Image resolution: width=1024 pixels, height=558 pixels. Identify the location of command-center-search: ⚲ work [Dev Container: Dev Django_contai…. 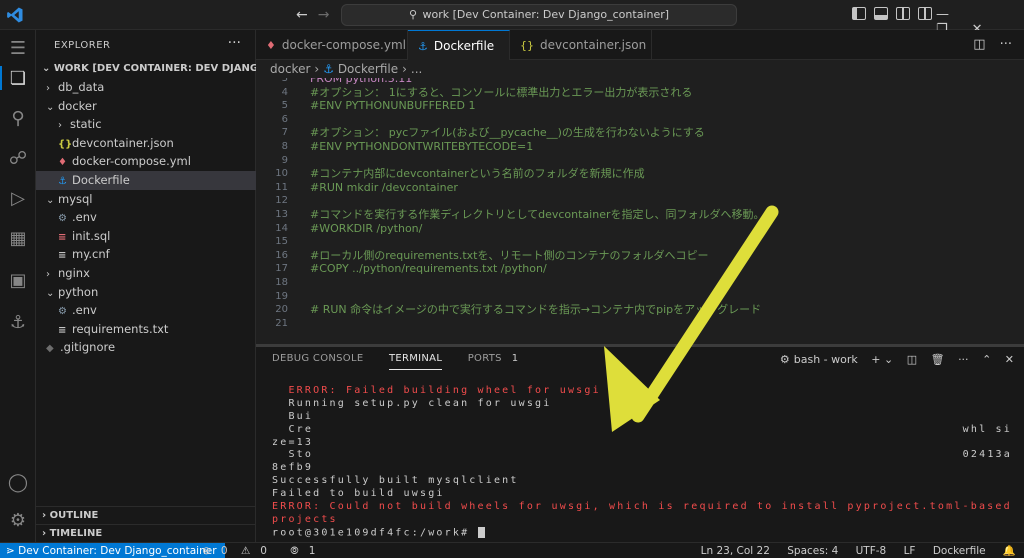
(539, 15).